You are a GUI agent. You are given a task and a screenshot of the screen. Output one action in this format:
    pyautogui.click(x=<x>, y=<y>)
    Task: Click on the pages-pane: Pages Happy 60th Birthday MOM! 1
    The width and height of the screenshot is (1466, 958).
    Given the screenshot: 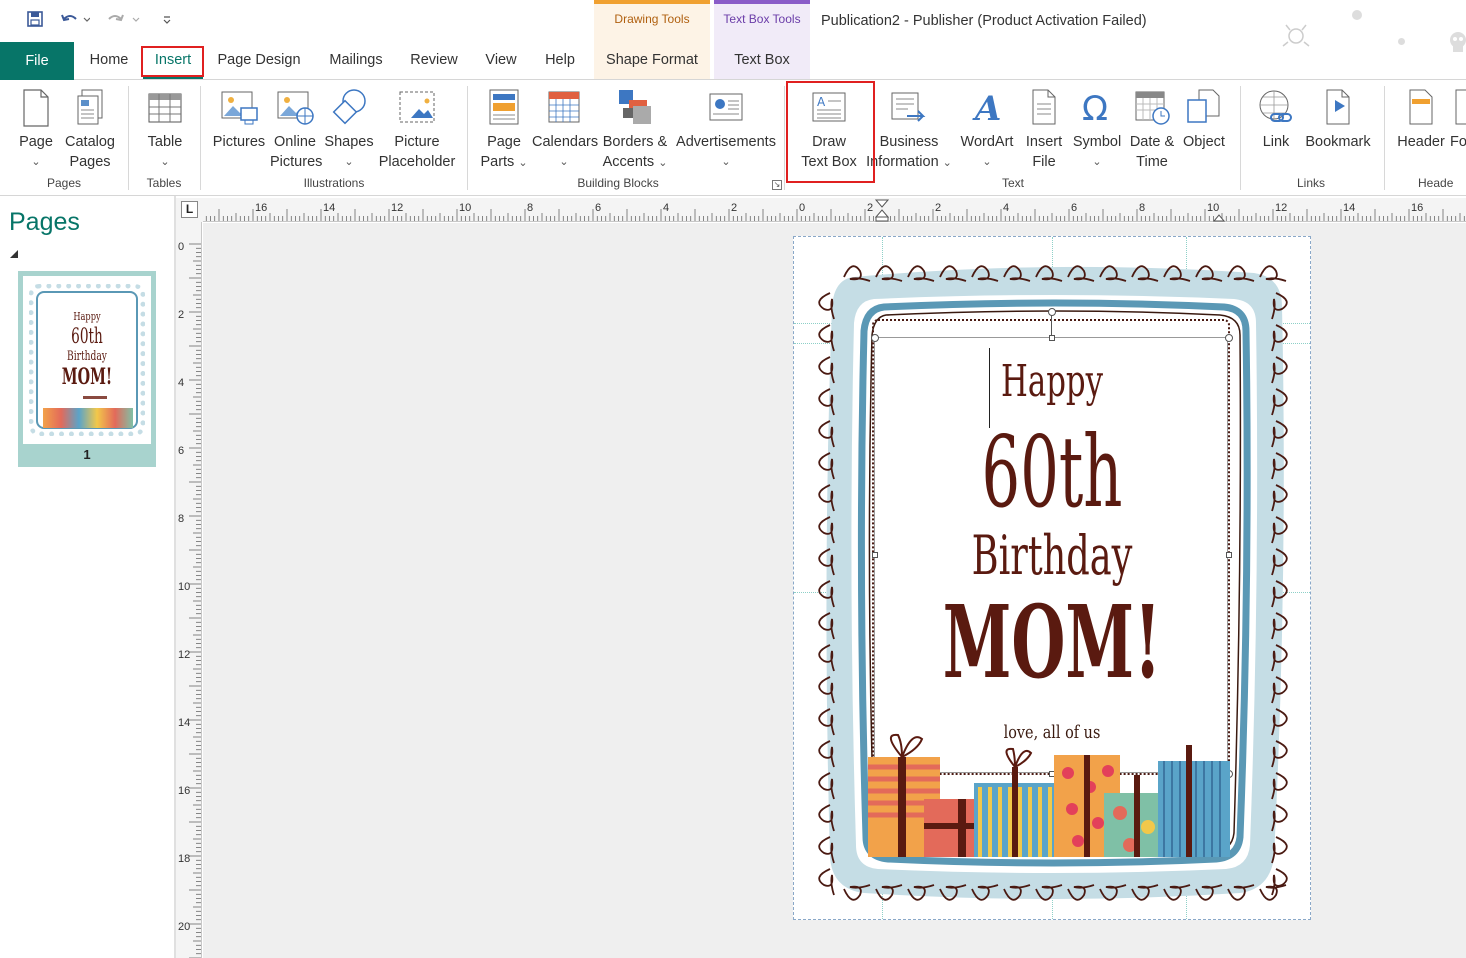 What is the action you would take?
    pyautogui.click(x=87, y=577)
    